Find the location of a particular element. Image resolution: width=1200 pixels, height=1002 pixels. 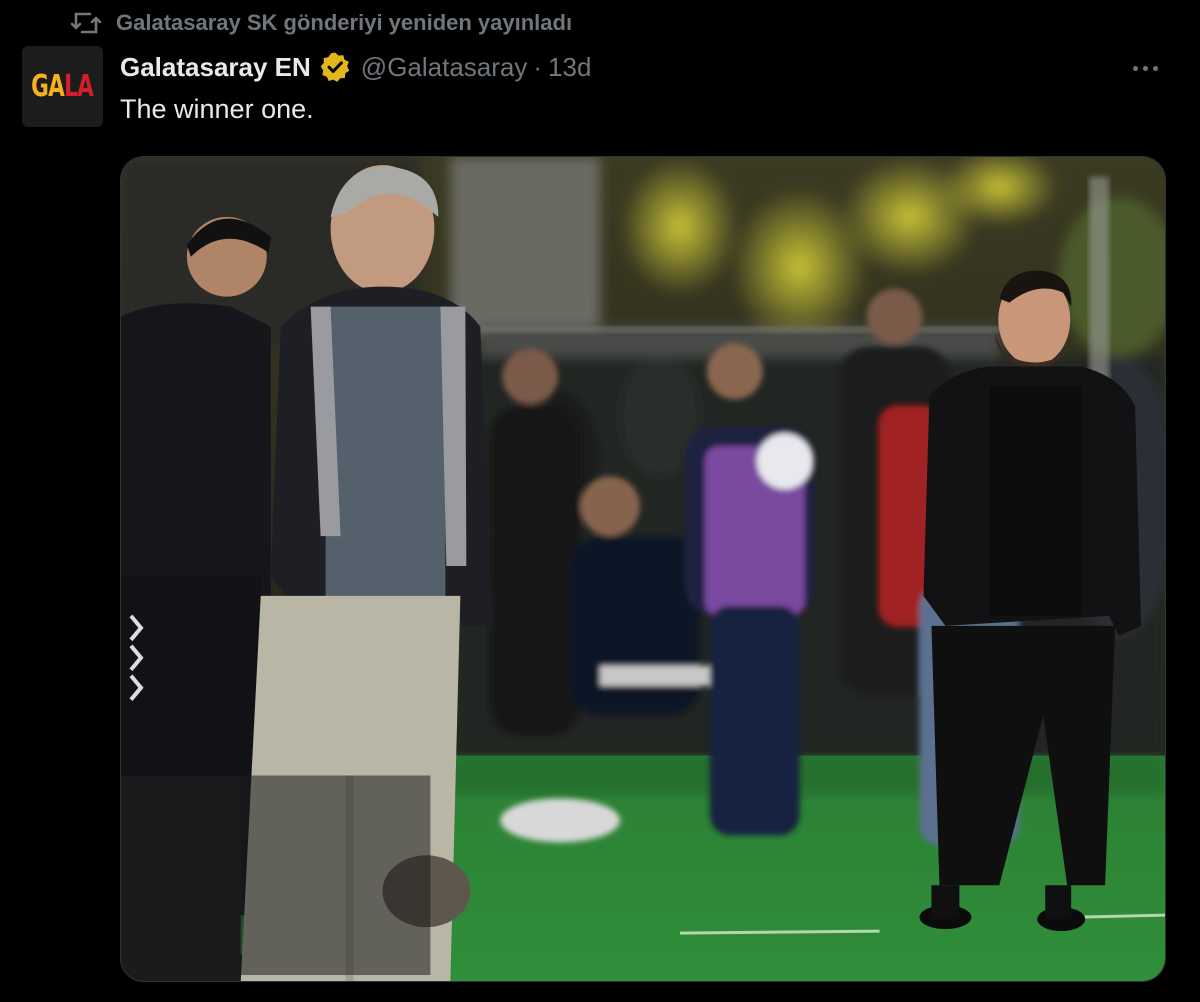

tweet-text: The winner one. is located at coordinates (217, 109).